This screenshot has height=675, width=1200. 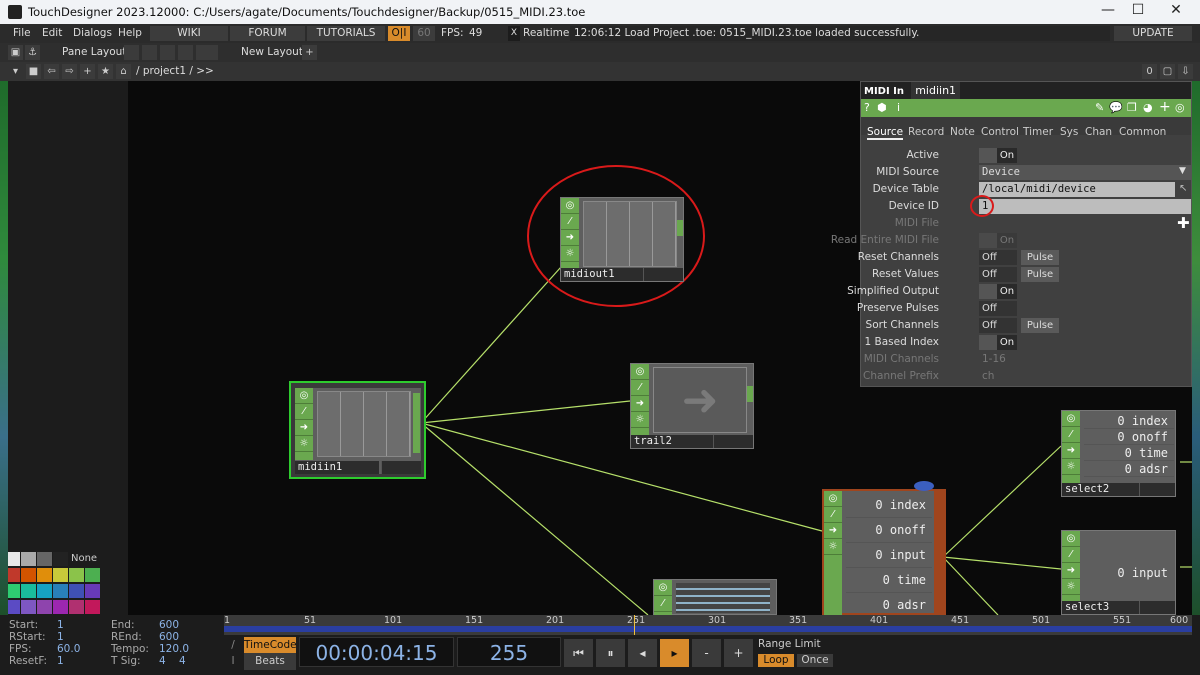 I want to click on node-midiin1: ◎ ⁄ ➜ ☼ midiin1, so click(x=357, y=430).